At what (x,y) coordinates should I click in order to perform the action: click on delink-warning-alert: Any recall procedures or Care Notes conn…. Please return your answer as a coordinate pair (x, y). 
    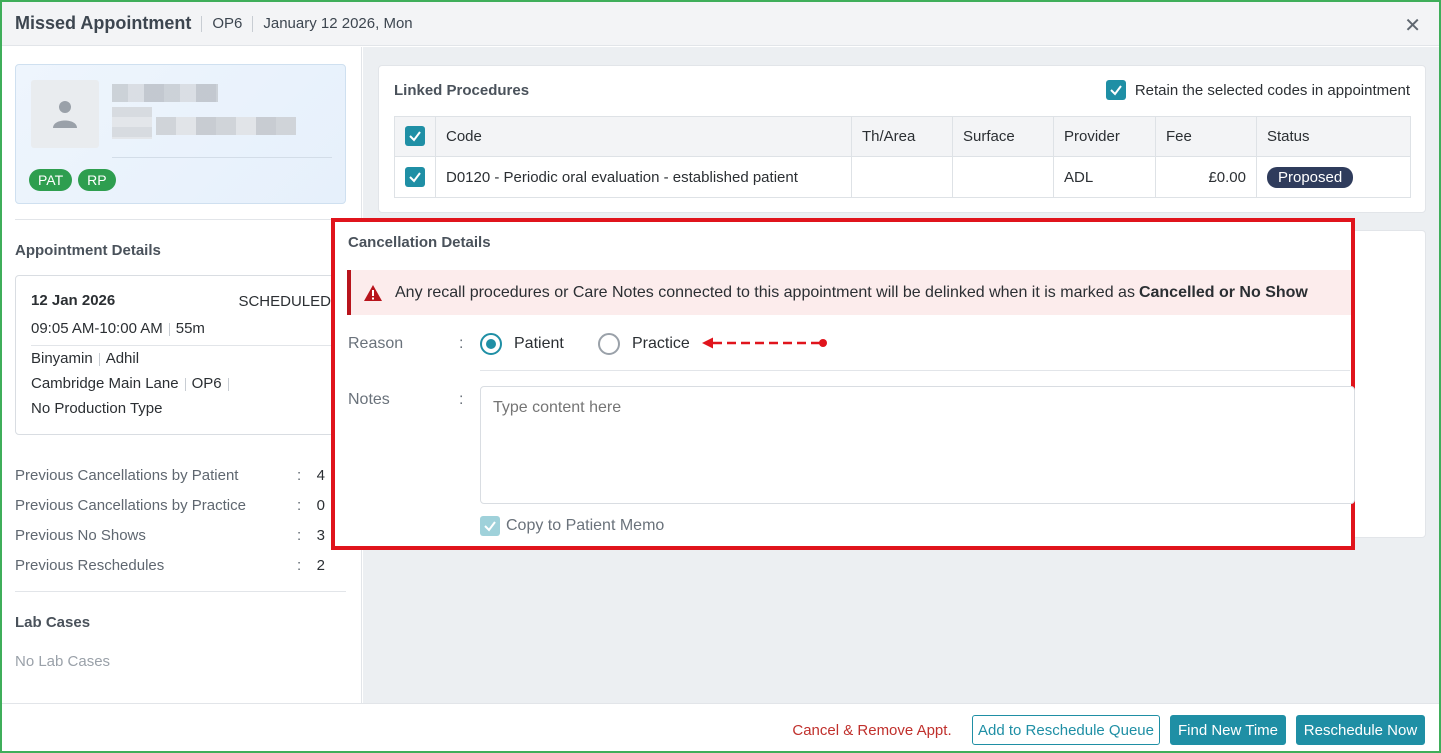
    Looking at the image, I should click on (849, 292).